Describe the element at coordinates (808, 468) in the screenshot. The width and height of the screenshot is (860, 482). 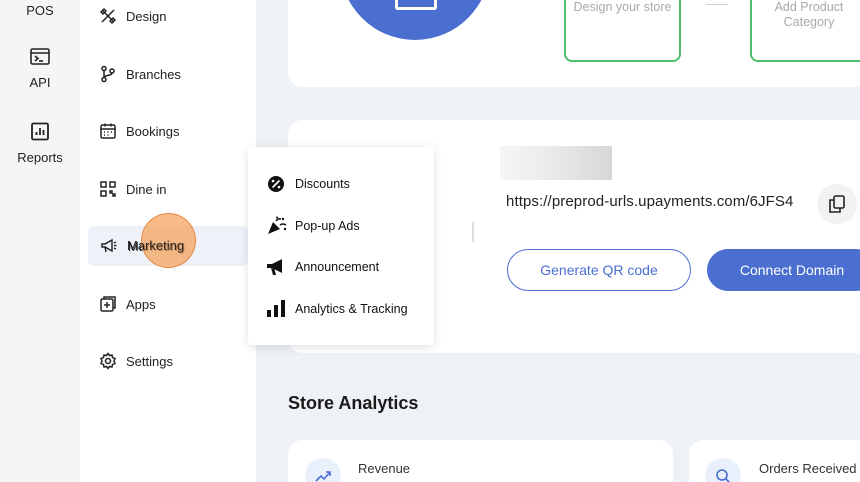
I see `orders-label: Orders Received` at that location.